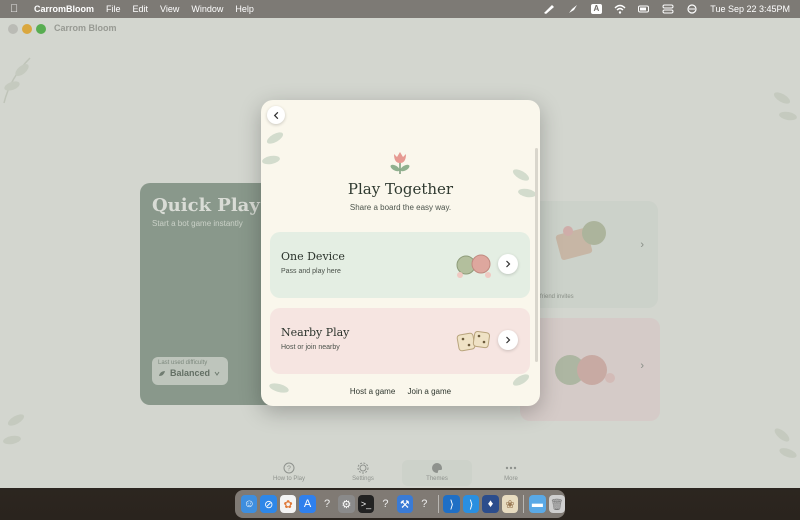 This screenshot has width=800, height=520. Describe the element at coordinates (644, 9) in the screenshot. I see `battery-icon` at that location.